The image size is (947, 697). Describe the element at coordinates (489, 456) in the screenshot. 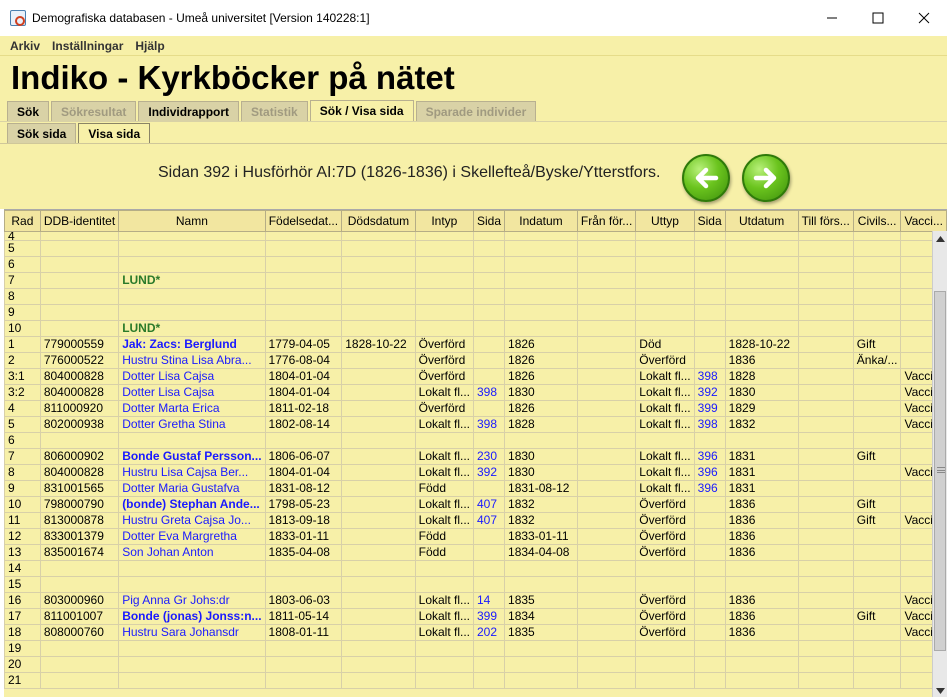

I see `cell-sida-in: 230` at that location.